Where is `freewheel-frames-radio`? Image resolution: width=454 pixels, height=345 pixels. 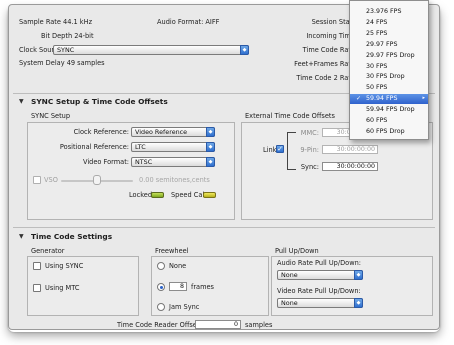 freewheel-frames-radio is located at coordinates (161, 287).